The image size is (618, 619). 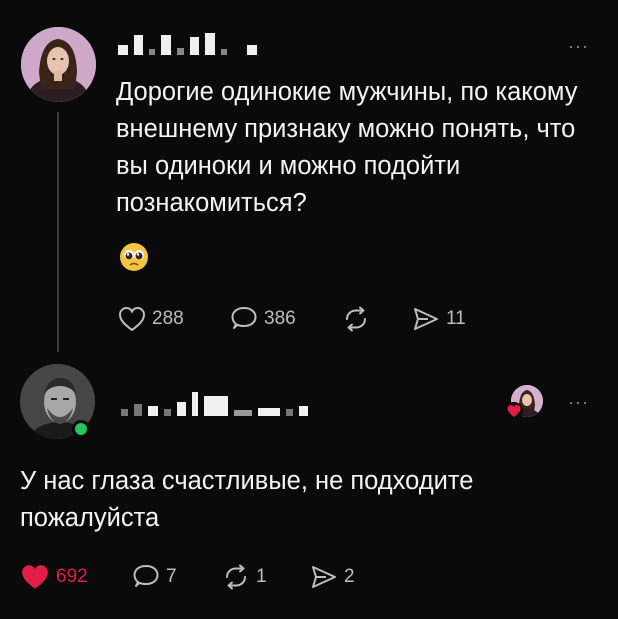 What do you see at coordinates (134, 257) in the screenshot?
I see `pleading-face-emoji` at bounding box center [134, 257].